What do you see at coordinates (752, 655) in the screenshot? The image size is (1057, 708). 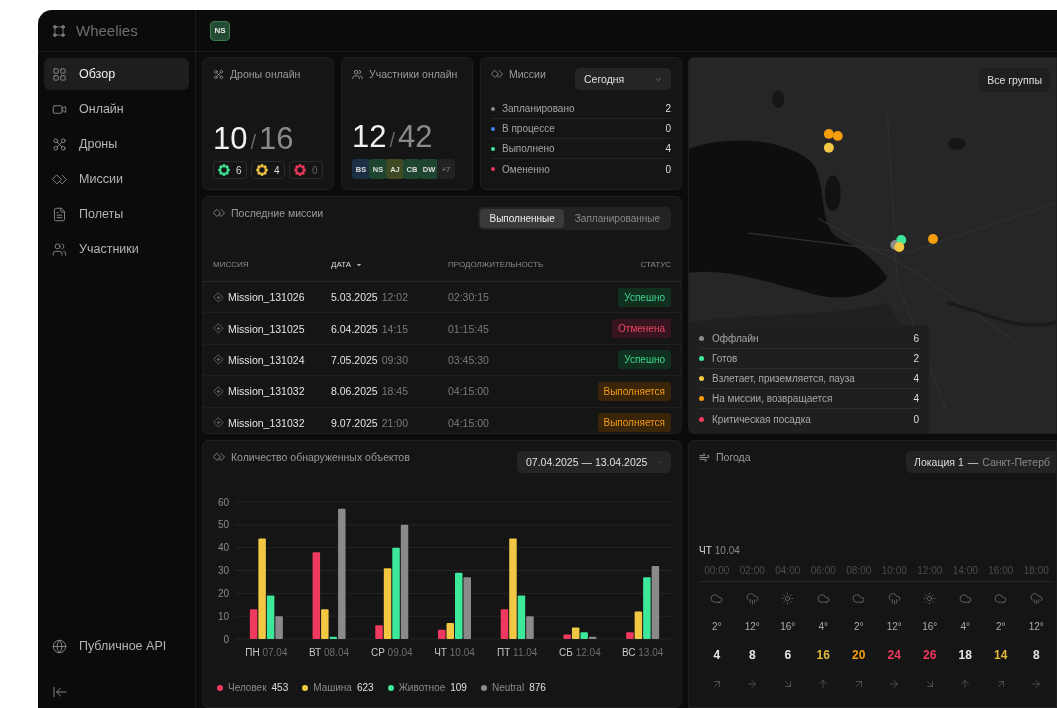 I see `wind-speed: 8` at bounding box center [752, 655].